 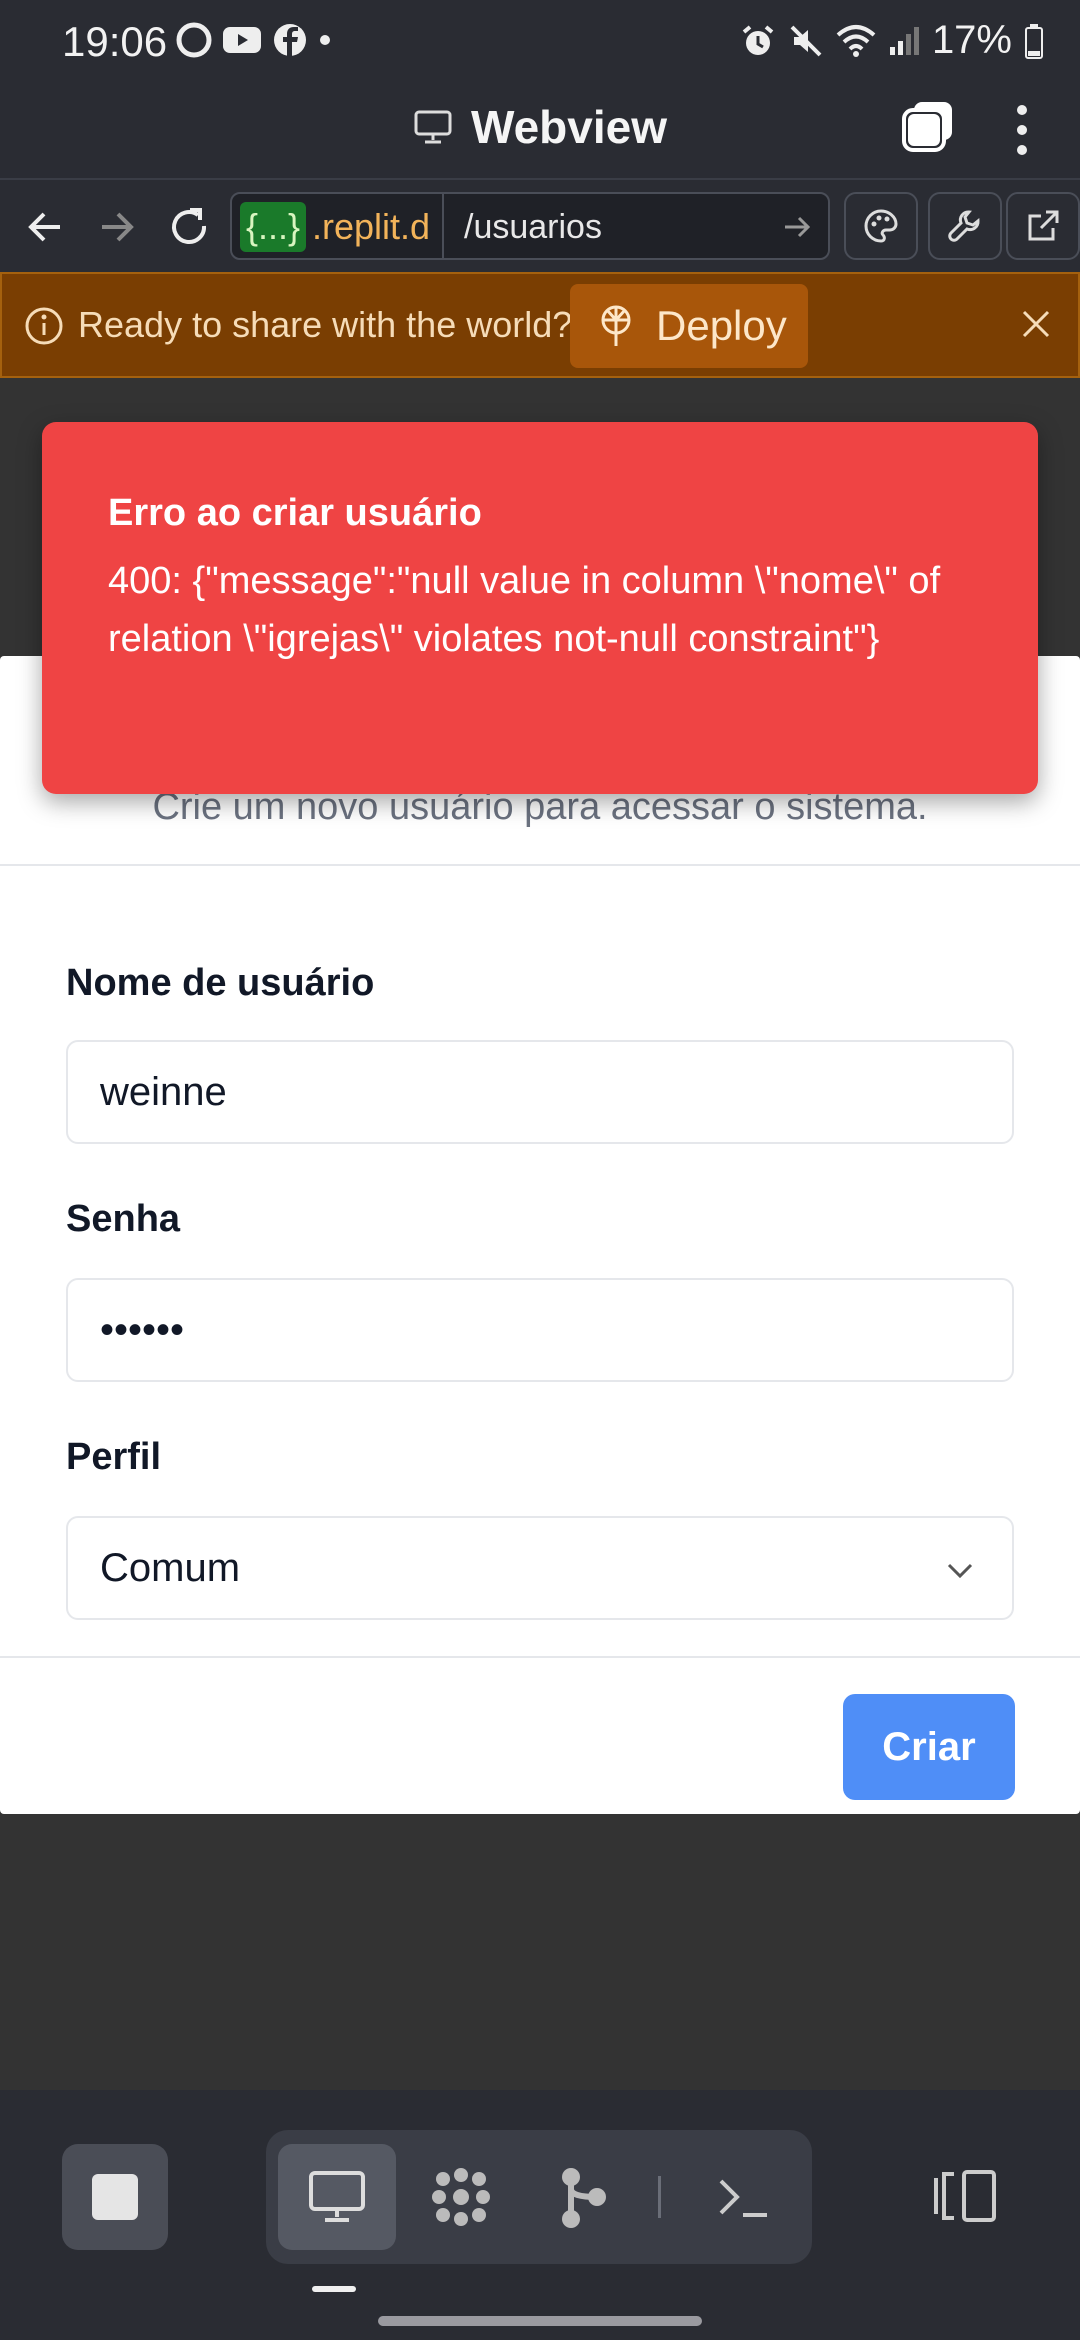 I want to click on banner-text: Ready to share with the world?, so click(x=325, y=324).